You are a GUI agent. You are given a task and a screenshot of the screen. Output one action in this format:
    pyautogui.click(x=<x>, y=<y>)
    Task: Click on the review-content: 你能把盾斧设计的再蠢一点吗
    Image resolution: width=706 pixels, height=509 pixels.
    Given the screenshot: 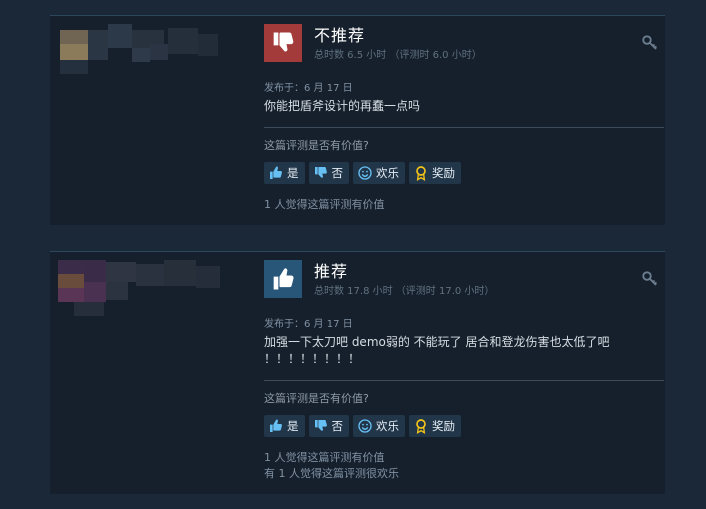 What is the action you would take?
    pyautogui.click(x=342, y=106)
    